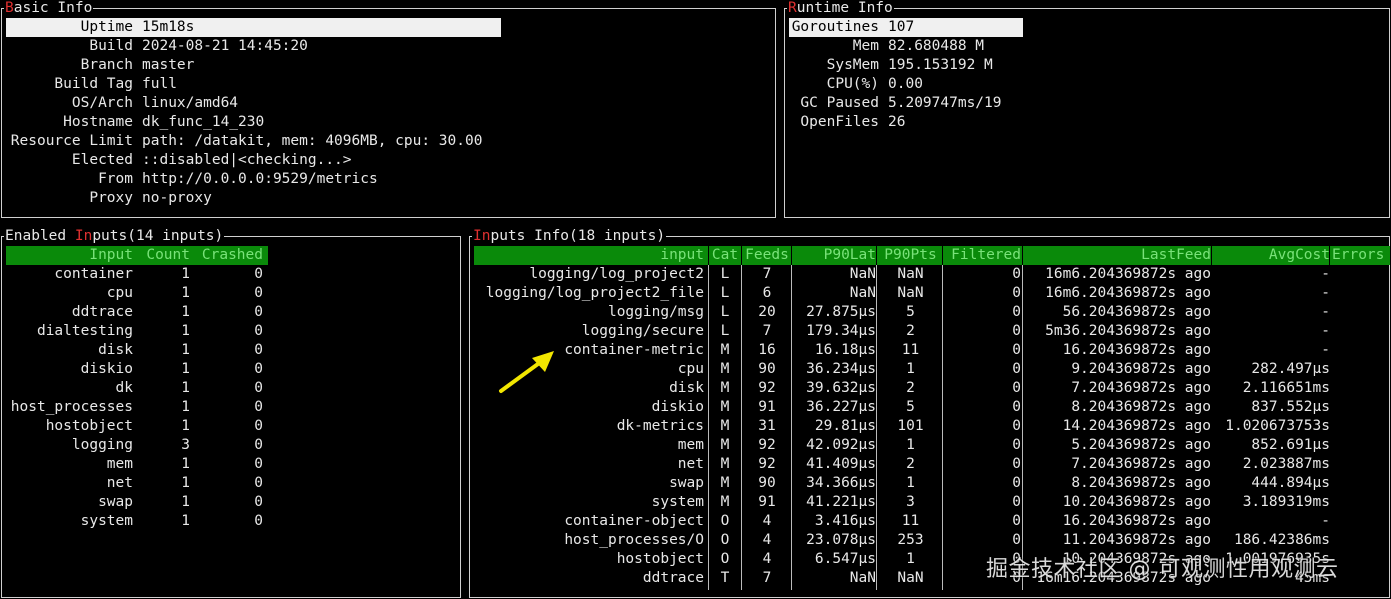  Describe the element at coordinates (841, 445) in the screenshot. I see `input-p90lat-cell: 42.092µs` at that location.